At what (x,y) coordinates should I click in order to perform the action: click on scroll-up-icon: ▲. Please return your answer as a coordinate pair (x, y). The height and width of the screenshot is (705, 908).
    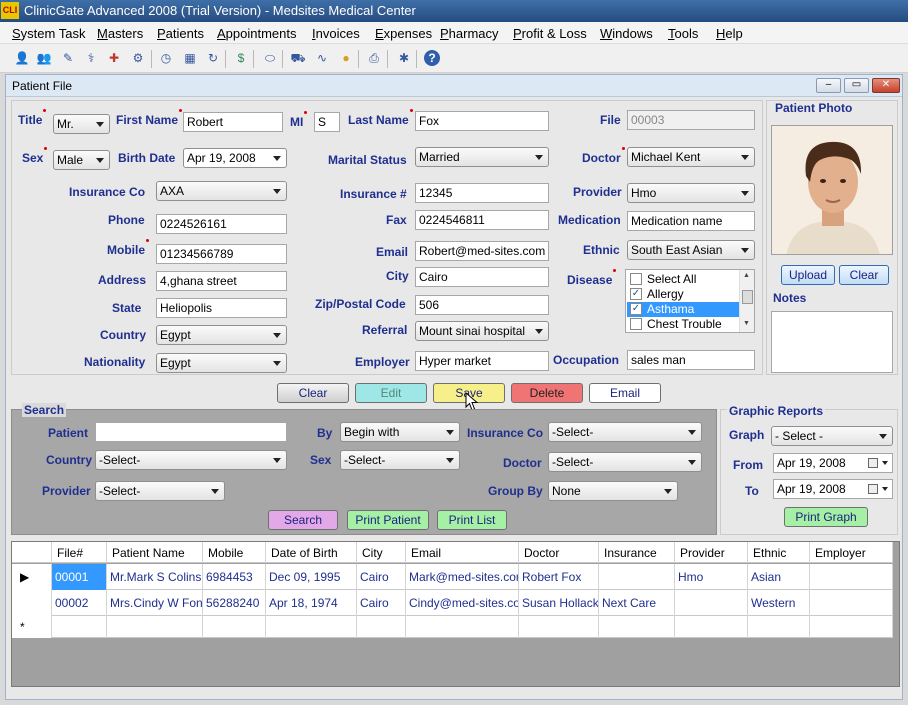
    Looking at the image, I should click on (746, 275).